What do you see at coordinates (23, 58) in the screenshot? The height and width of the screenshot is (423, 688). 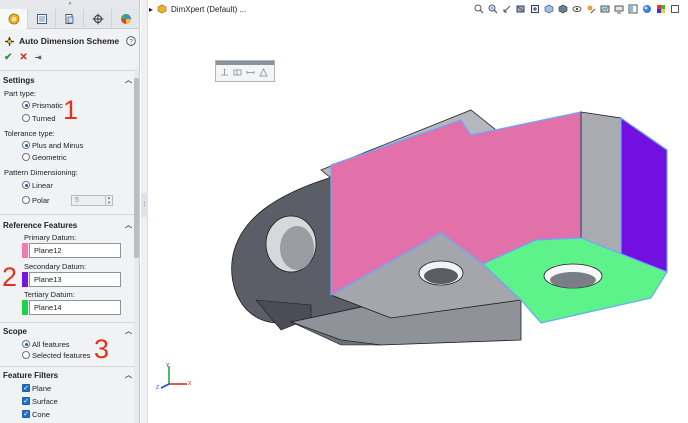 I see `cancel-button: ✕` at bounding box center [23, 58].